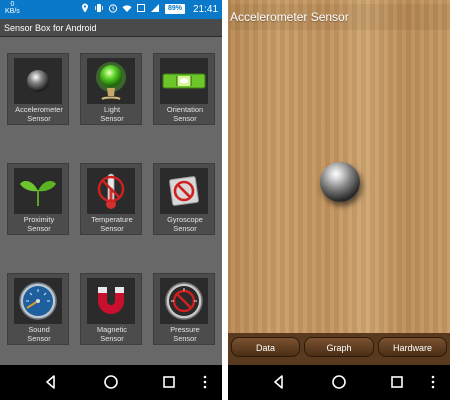 The image size is (450, 400). What do you see at coordinates (185, 224) in the screenshot?
I see `tile-label: Gyroscope Sensor` at bounding box center [185, 224].